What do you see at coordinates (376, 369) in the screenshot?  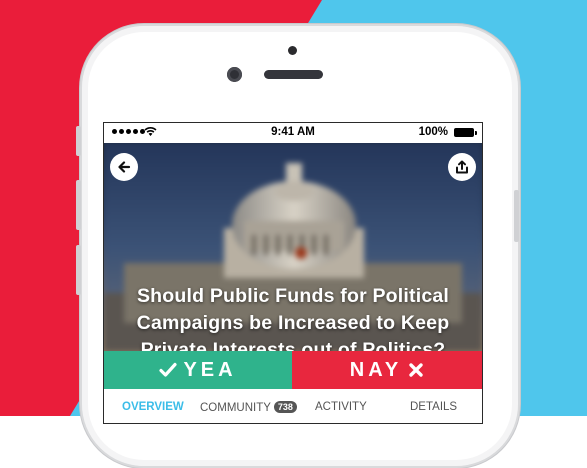 I see `nay-label: NAY` at bounding box center [376, 369].